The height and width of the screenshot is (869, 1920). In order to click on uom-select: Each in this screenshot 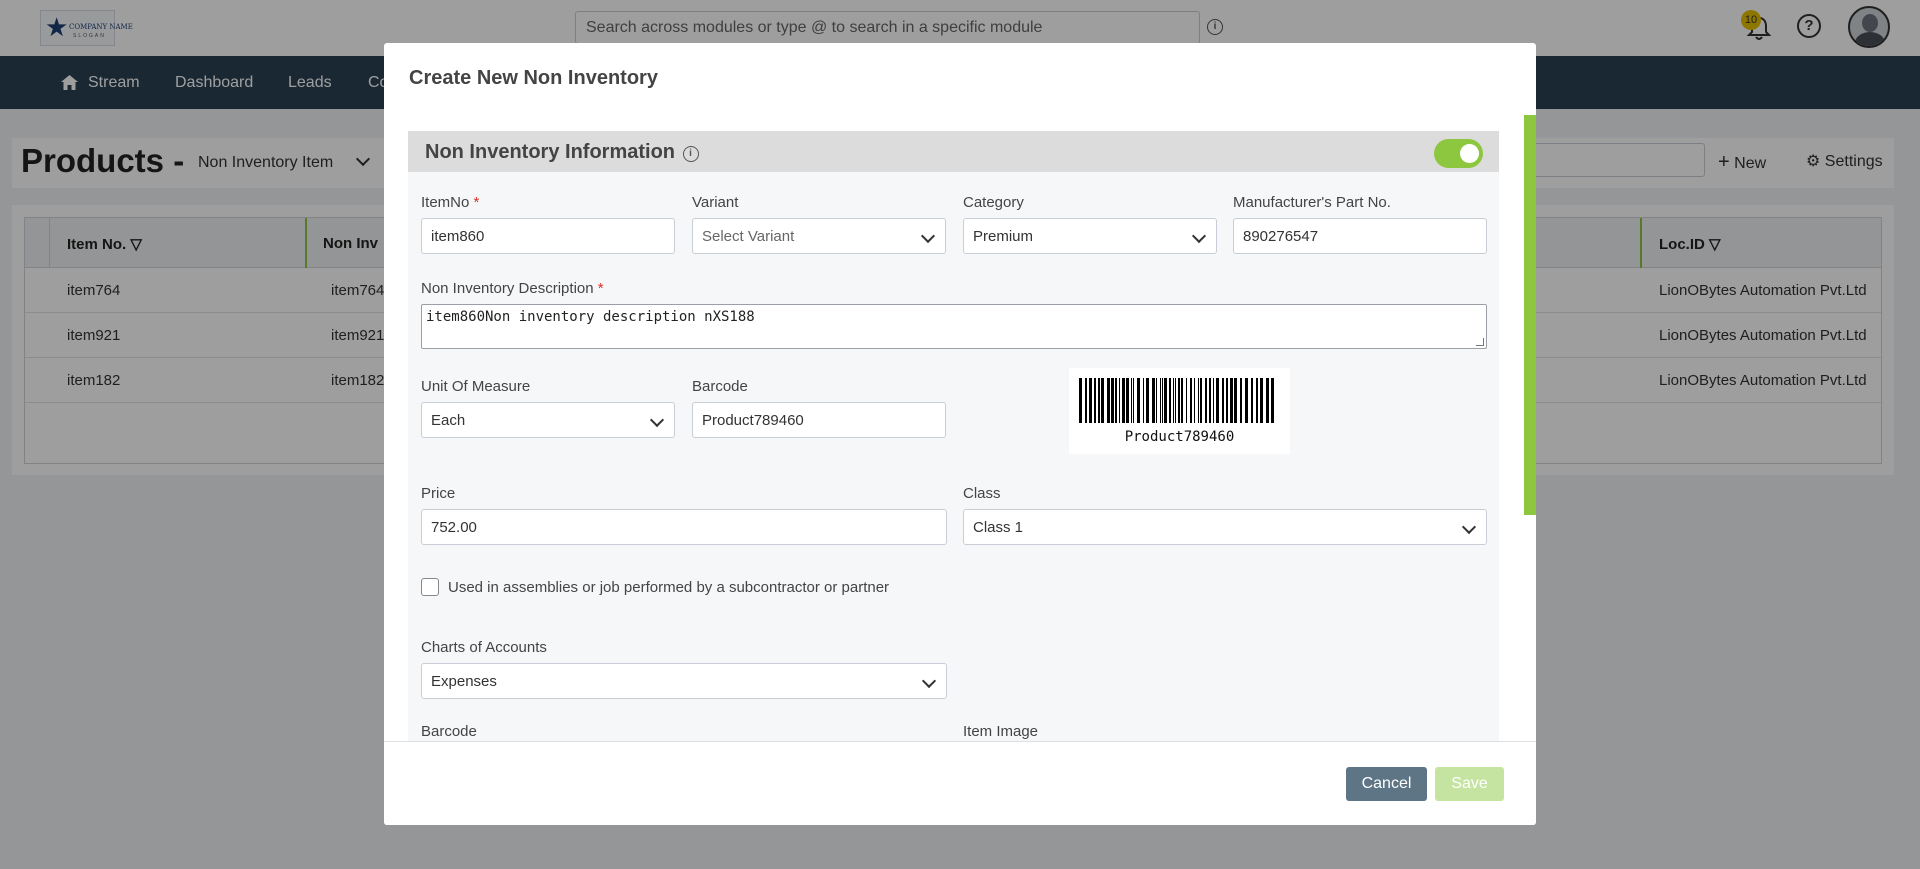, I will do `click(548, 420)`.